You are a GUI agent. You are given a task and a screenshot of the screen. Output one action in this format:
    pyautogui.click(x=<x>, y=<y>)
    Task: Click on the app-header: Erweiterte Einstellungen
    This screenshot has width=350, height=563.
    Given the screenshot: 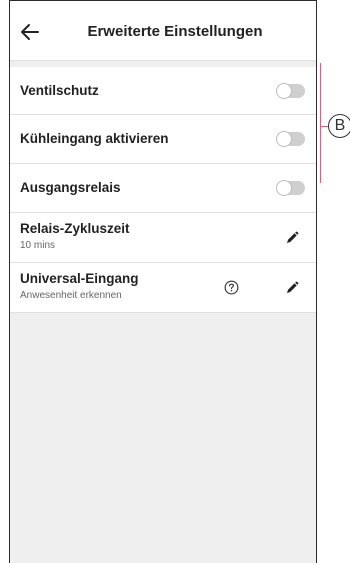 What is the action you would take?
    pyautogui.click(x=163, y=31)
    